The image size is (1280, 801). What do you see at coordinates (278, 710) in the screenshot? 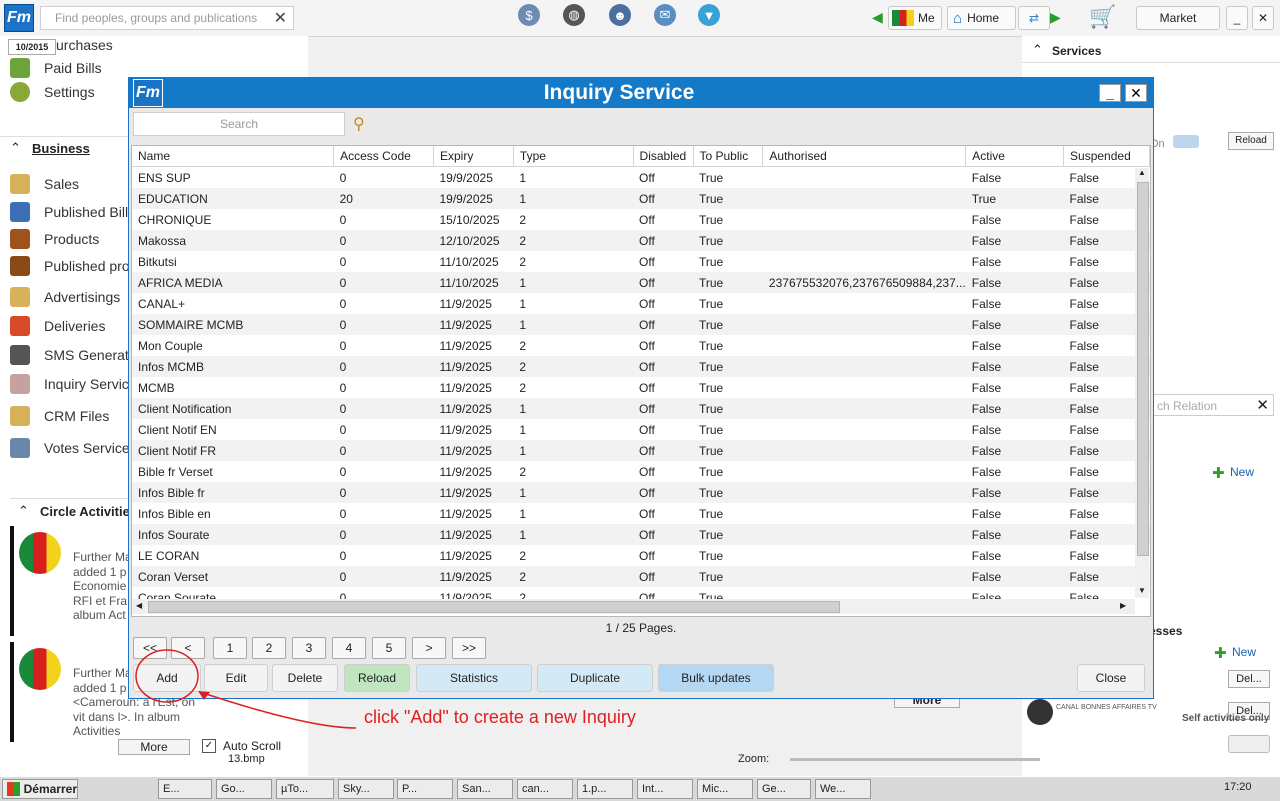
I see `annotation-arrow` at bounding box center [278, 710].